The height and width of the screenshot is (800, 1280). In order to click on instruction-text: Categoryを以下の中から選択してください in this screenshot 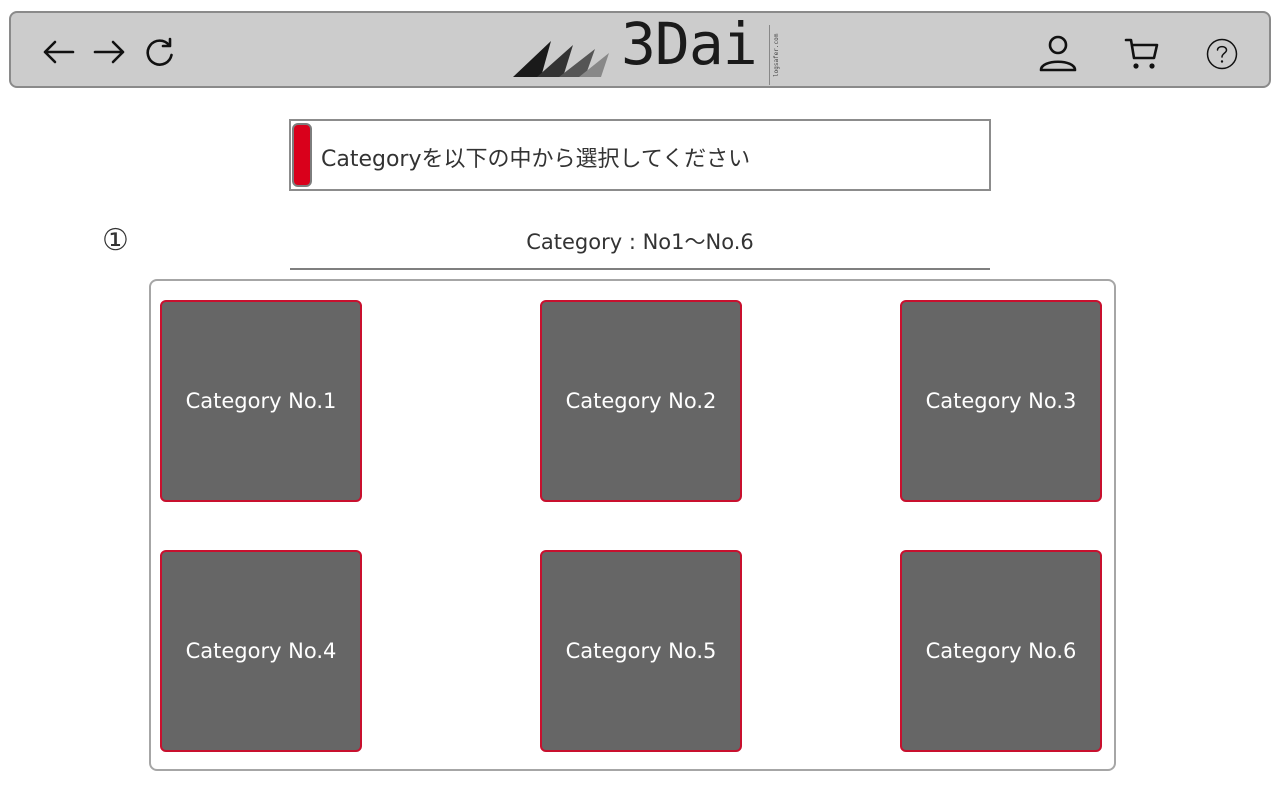, I will do `click(536, 159)`.